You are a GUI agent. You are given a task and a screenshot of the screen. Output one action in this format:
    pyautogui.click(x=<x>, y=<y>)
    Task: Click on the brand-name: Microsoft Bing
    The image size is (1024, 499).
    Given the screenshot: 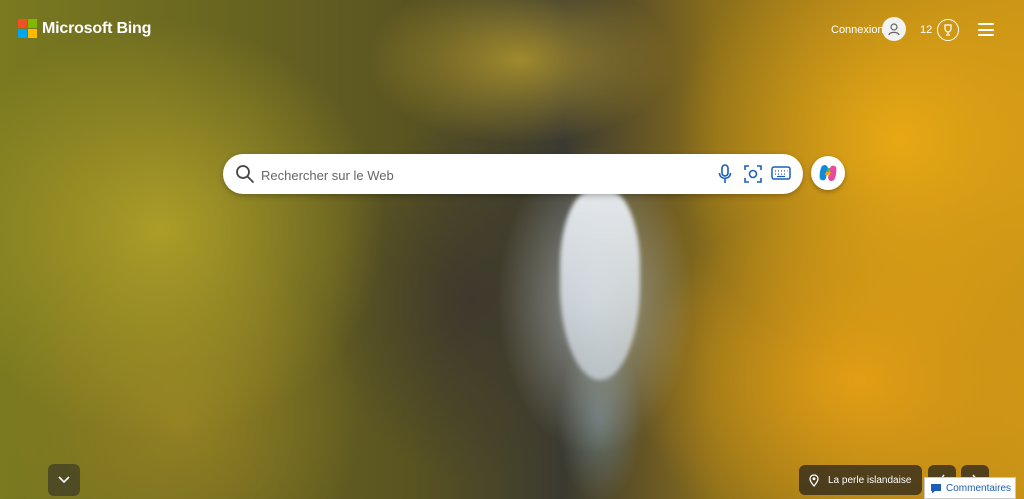 What is the action you would take?
    pyautogui.click(x=97, y=28)
    